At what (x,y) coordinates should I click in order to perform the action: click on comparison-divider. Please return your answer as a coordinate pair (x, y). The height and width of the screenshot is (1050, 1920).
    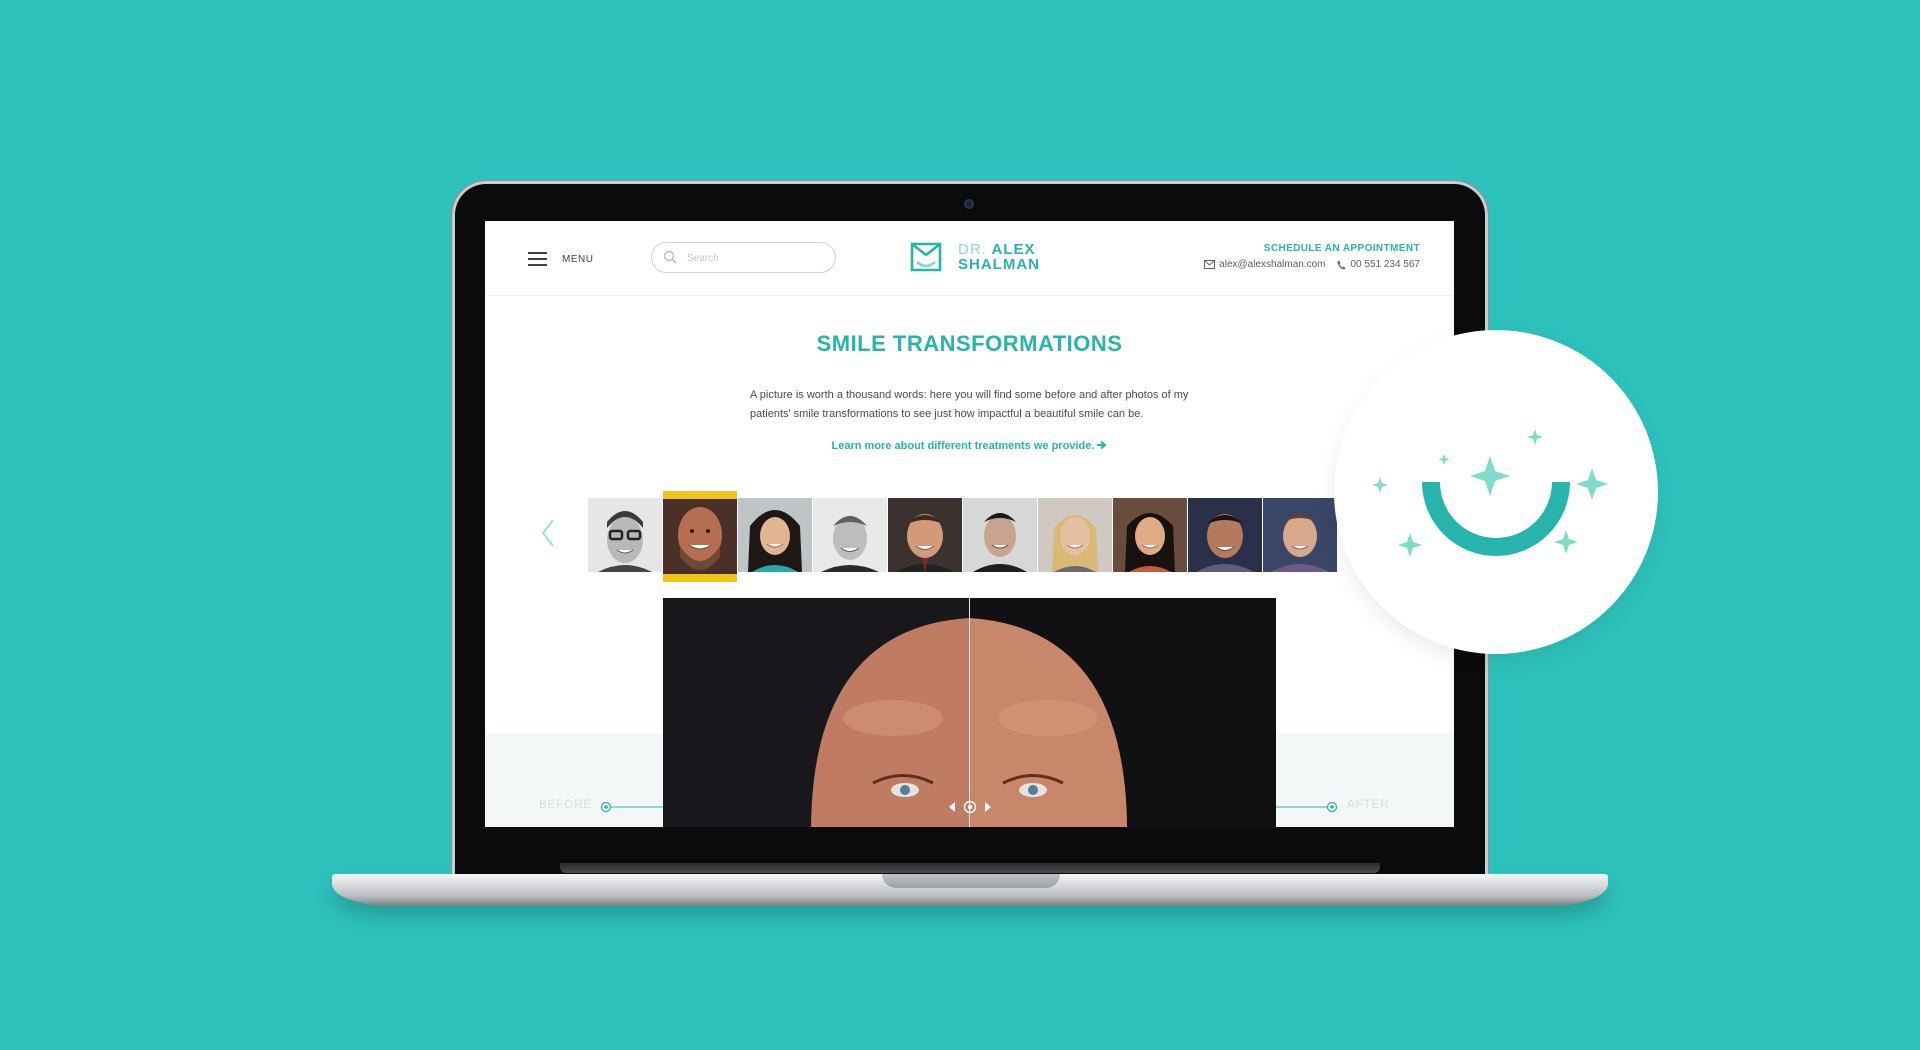
    Looking at the image, I should click on (969, 712).